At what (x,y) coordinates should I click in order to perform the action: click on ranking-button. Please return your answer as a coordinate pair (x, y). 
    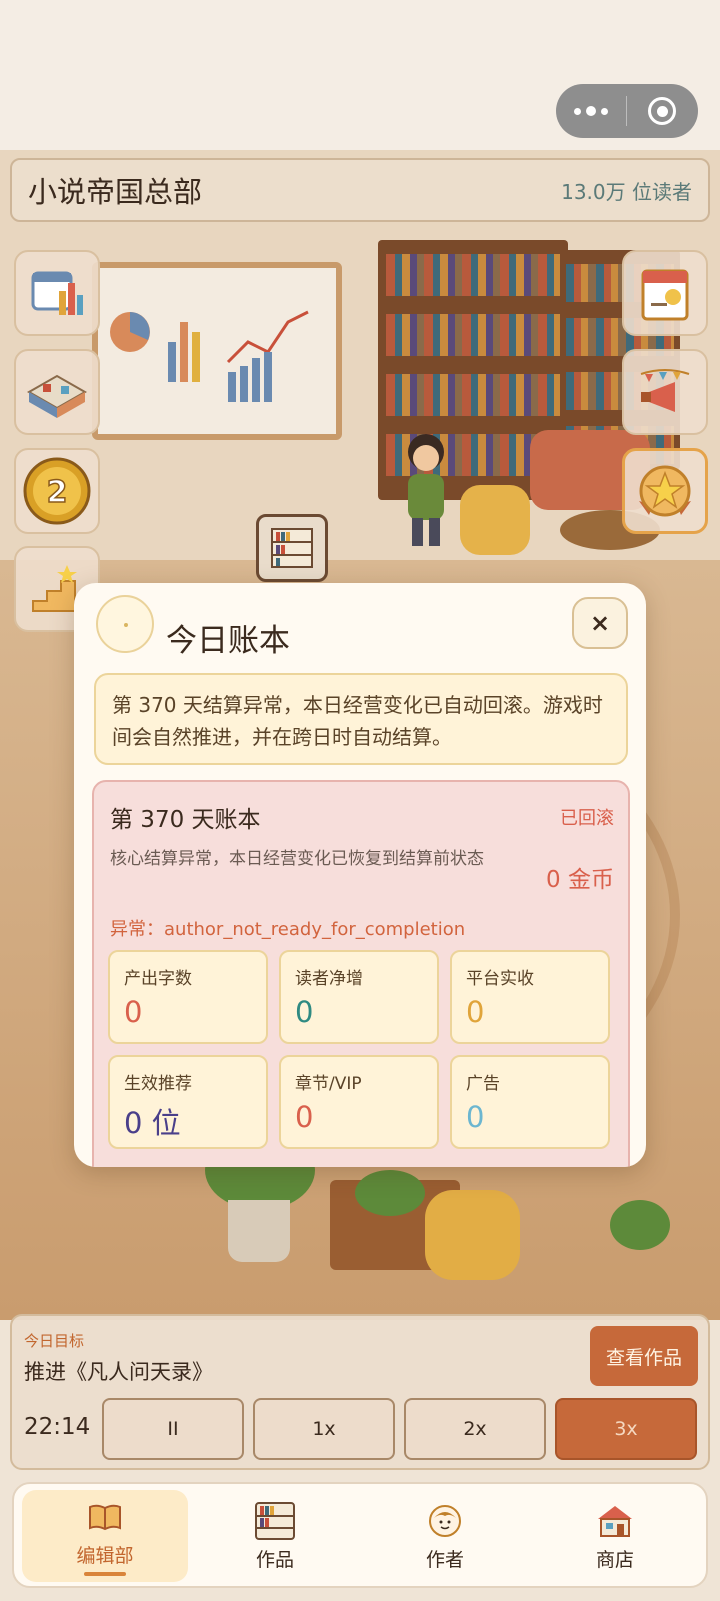
    Looking at the image, I should click on (665, 491).